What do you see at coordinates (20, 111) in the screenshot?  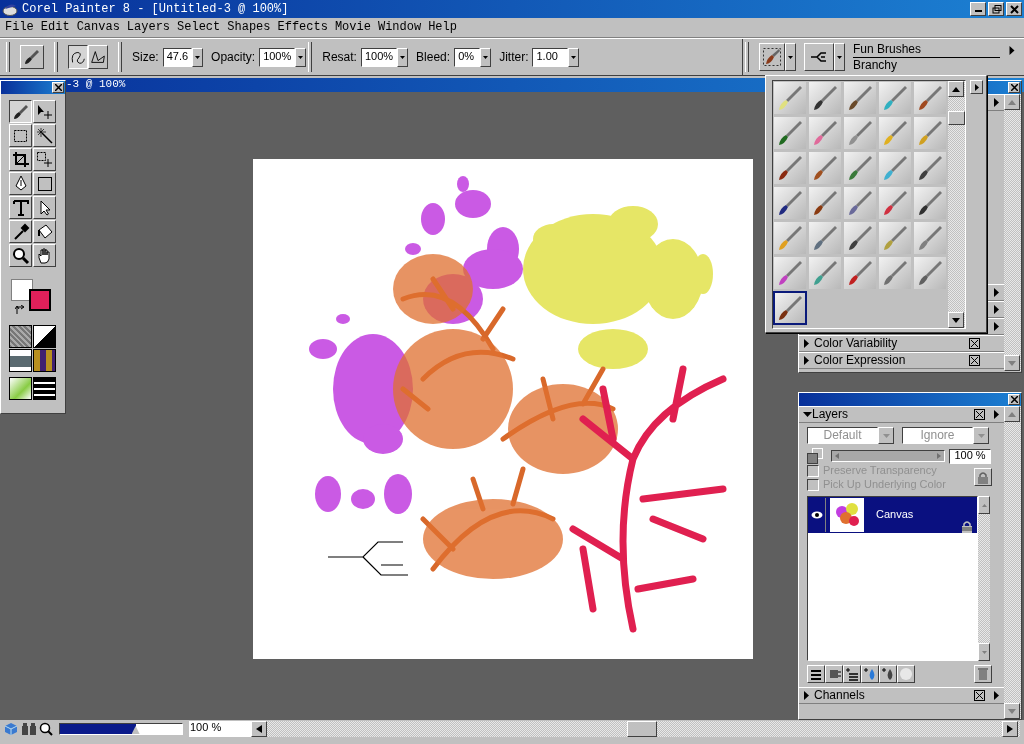 I see `tool-button` at bounding box center [20, 111].